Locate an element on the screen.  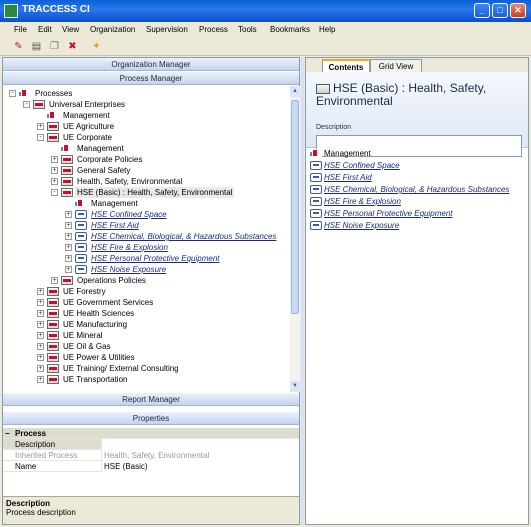
scrollbar-thumb is located at coordinates (295, 207).